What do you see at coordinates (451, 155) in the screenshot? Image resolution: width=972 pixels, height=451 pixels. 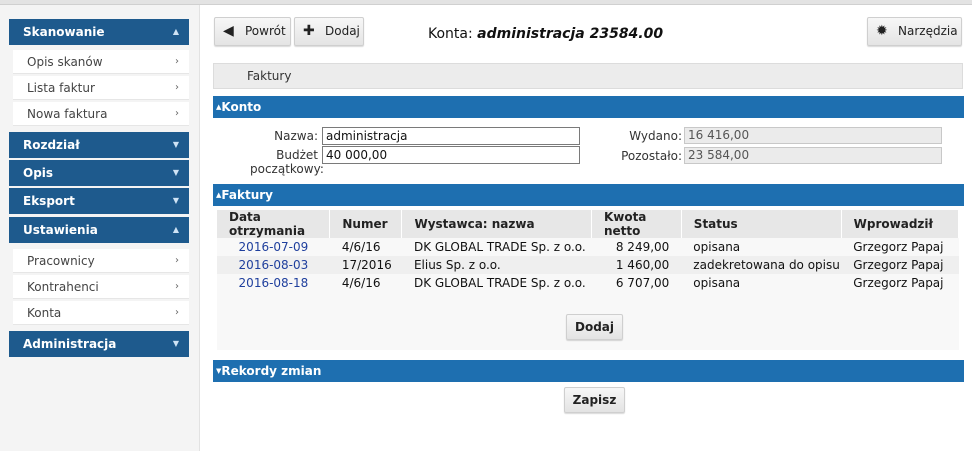 I see `budzet-input` at bounding box center [451, 155].